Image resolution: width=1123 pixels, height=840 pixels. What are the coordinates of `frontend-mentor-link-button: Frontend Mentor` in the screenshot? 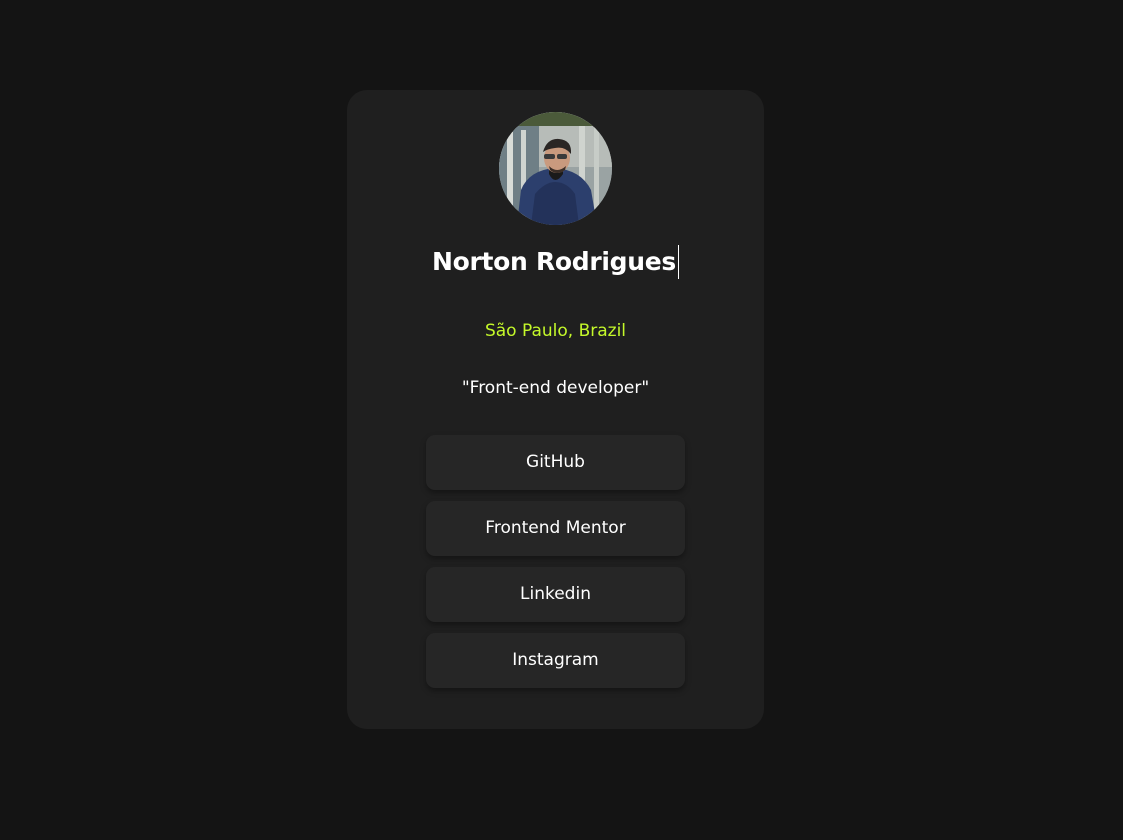 It's located at (555, 528).